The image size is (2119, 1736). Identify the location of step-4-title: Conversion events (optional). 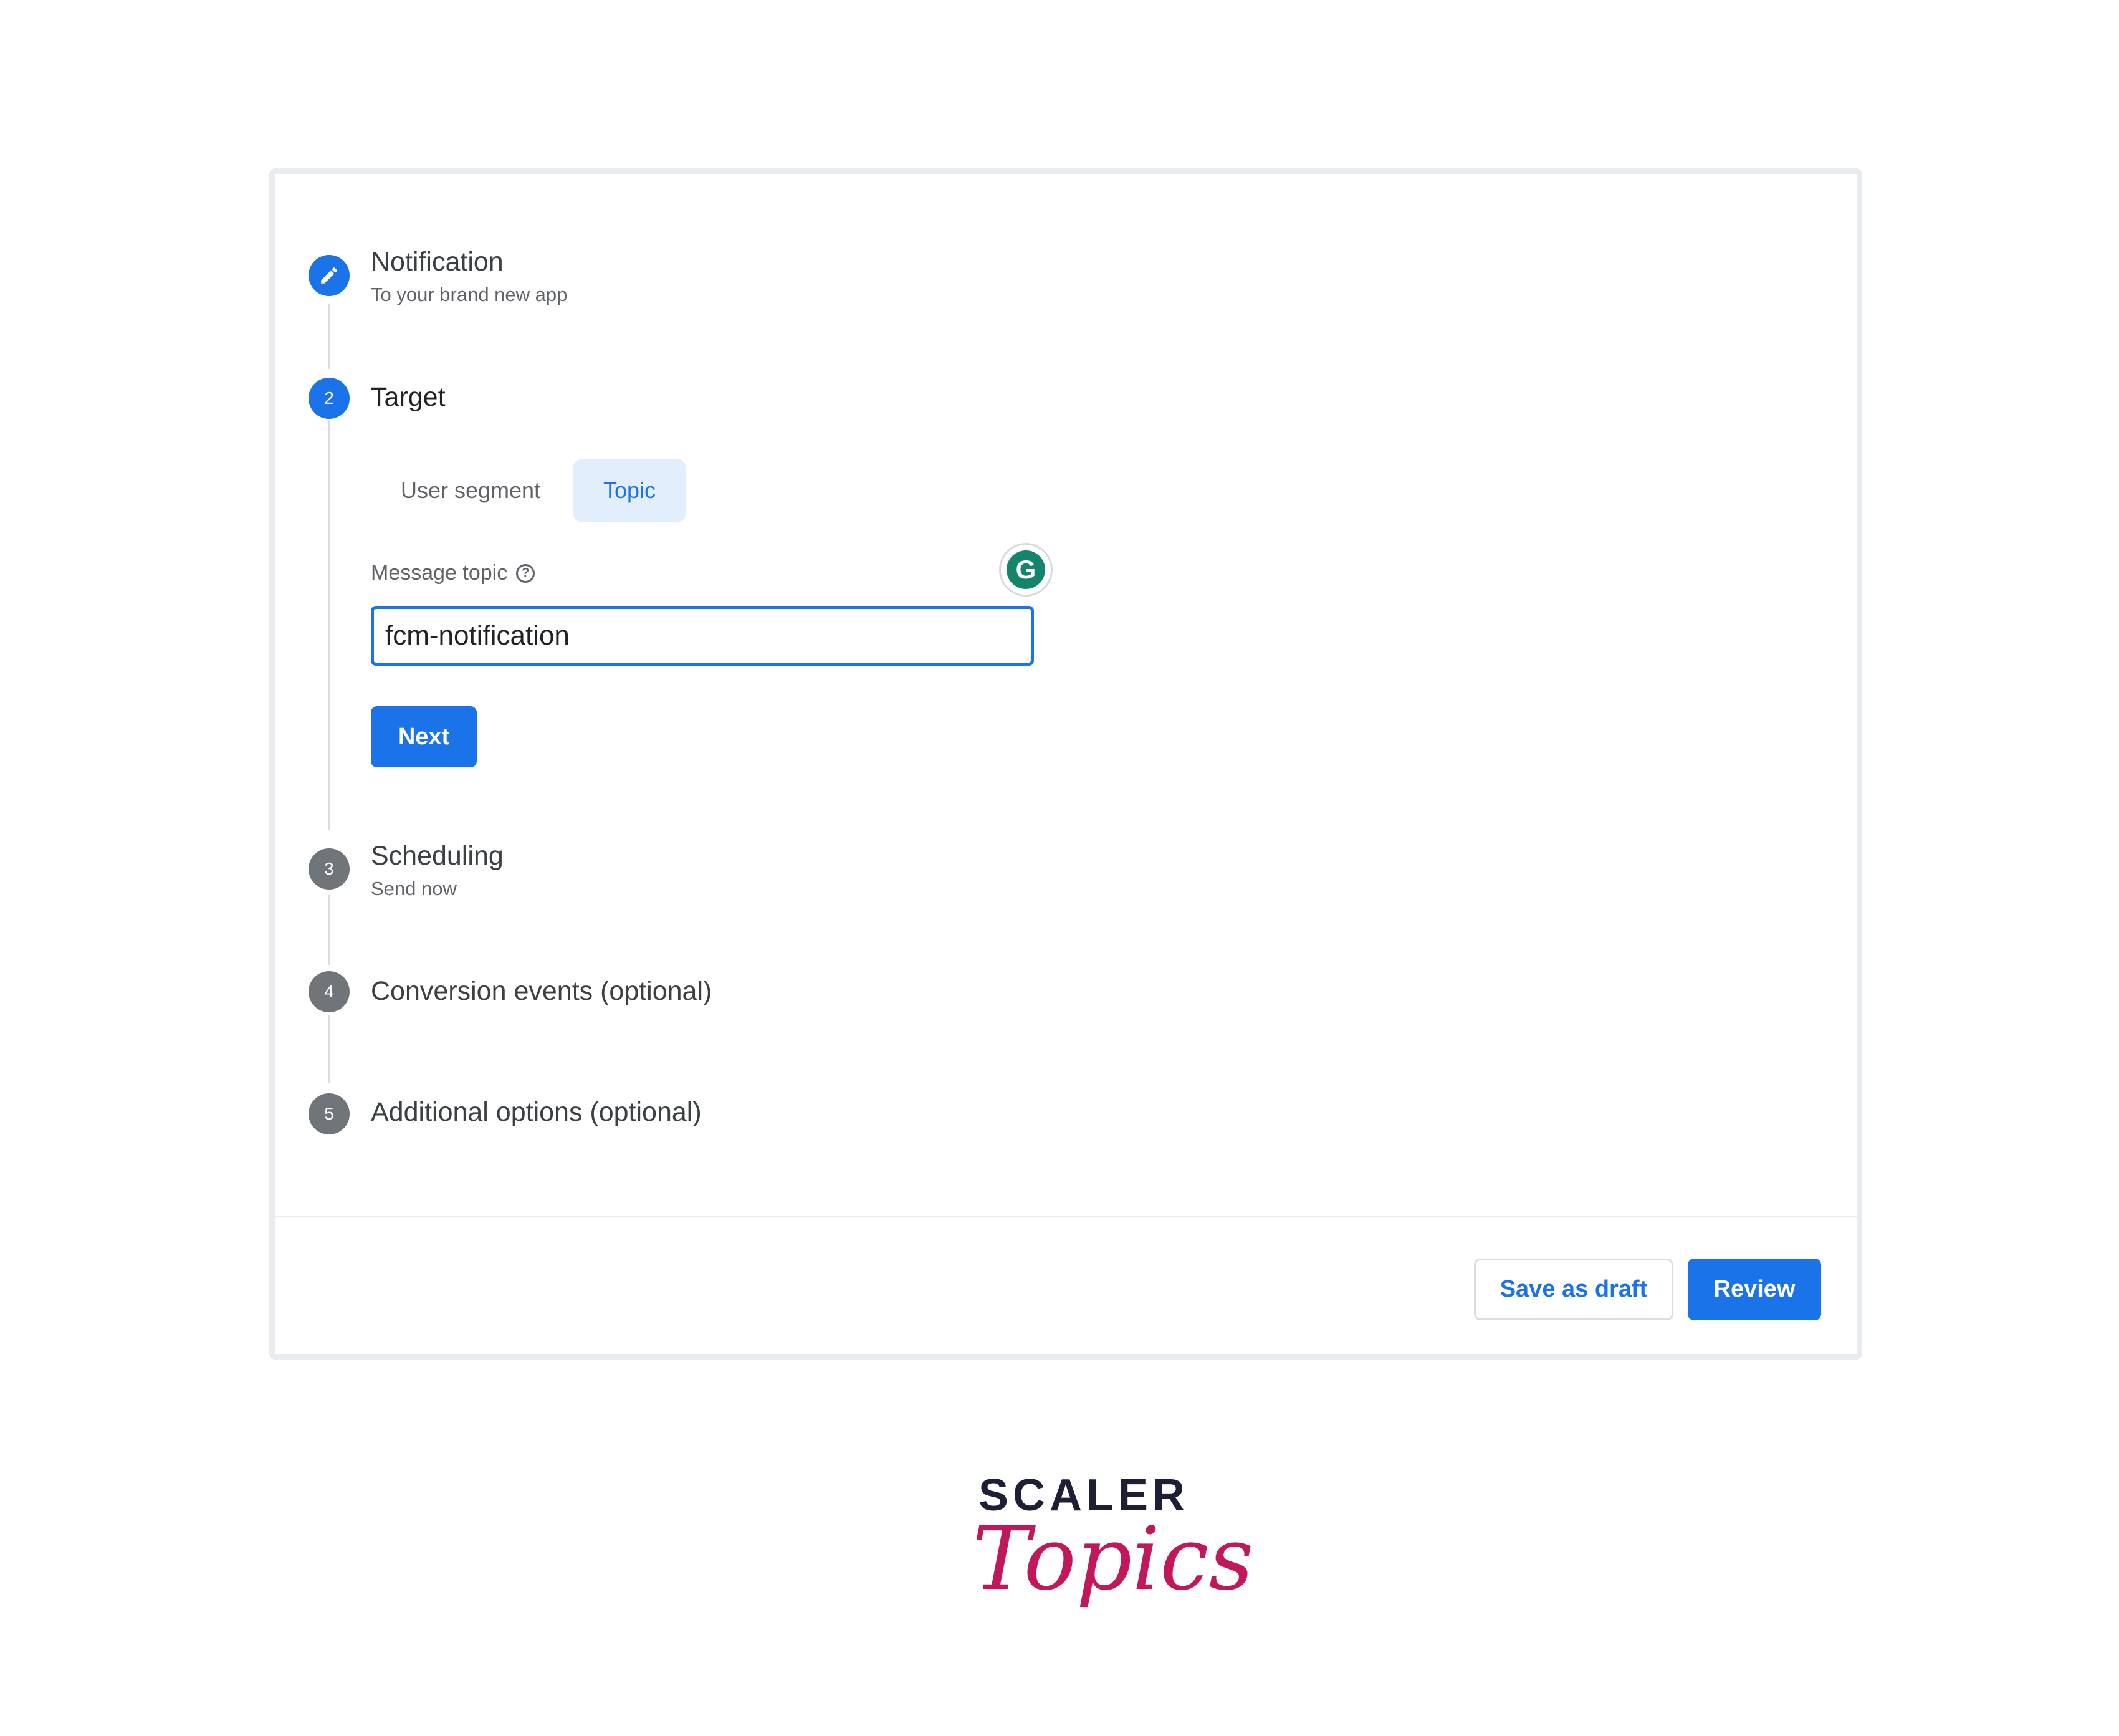
(541, 991).